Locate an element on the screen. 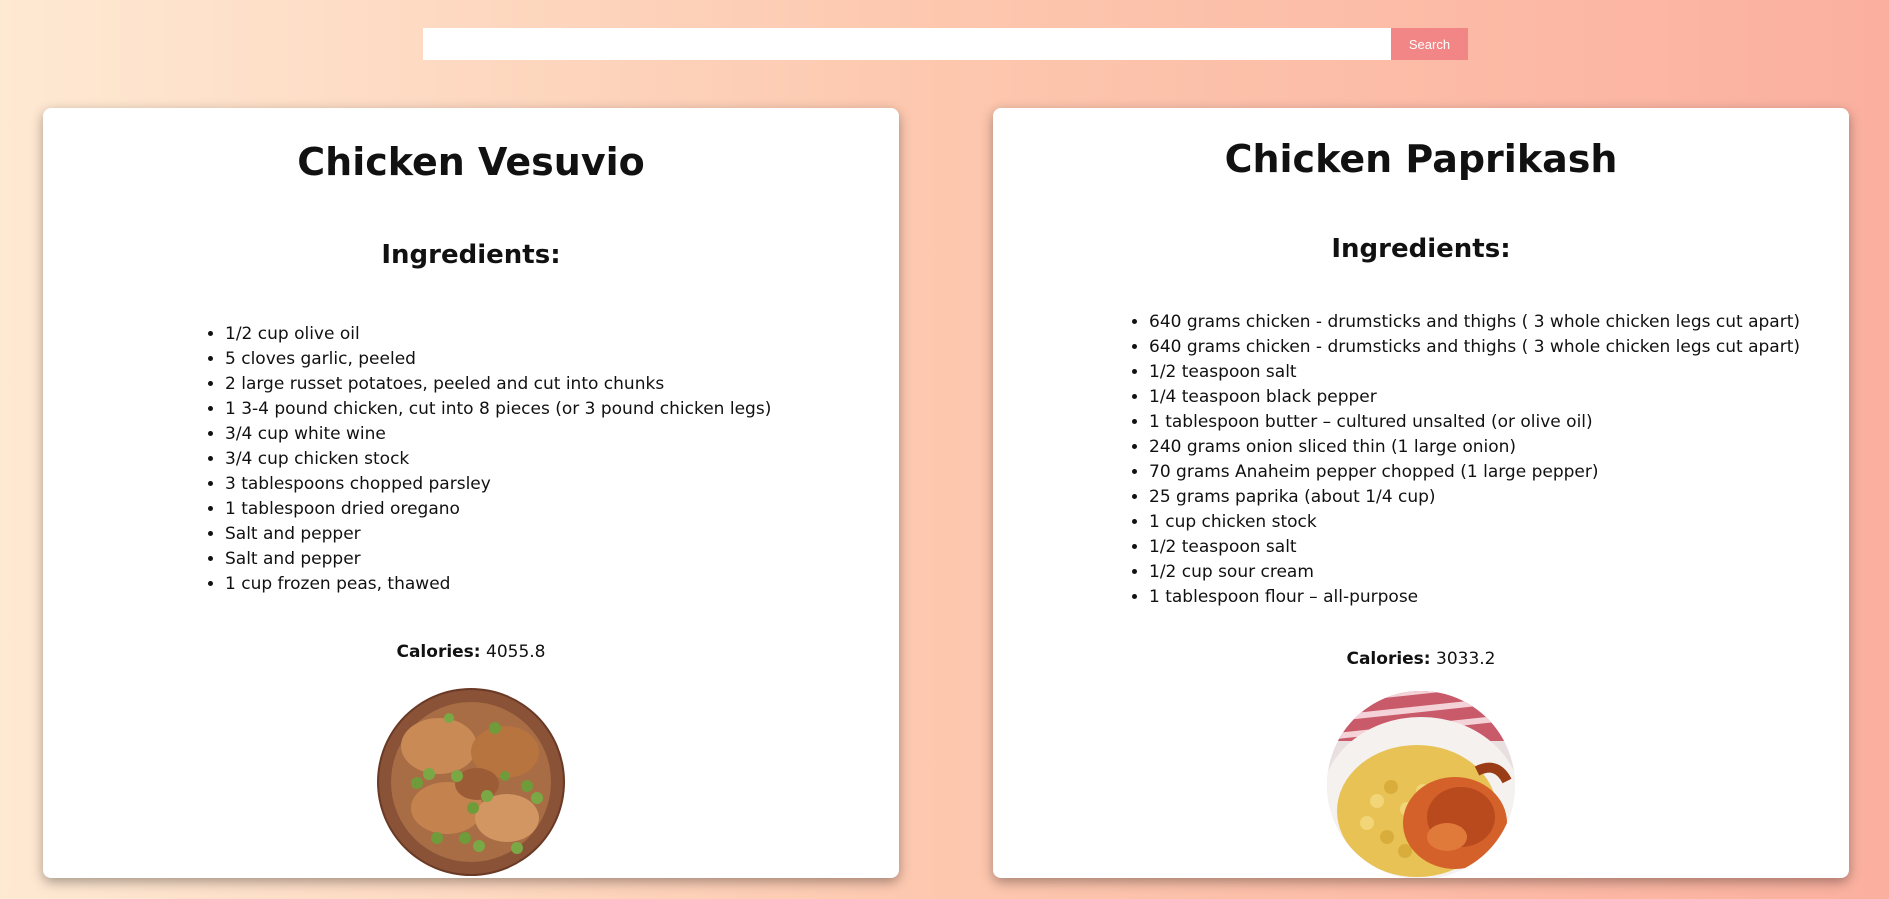 The image size is (1889, 899). ingredient-item: 3/4 cup white wine is located at coordinates (498, 434).